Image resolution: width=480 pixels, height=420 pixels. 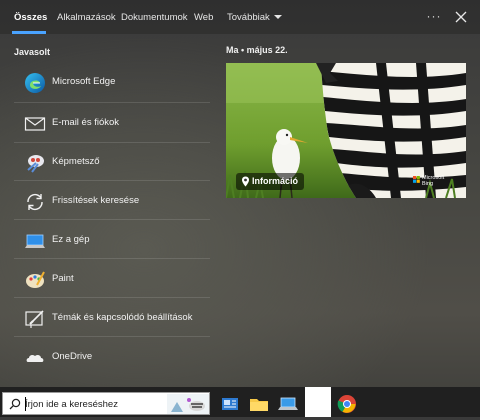 I want to click on tab-more: Továbbiak, so click(x=254, y=17).